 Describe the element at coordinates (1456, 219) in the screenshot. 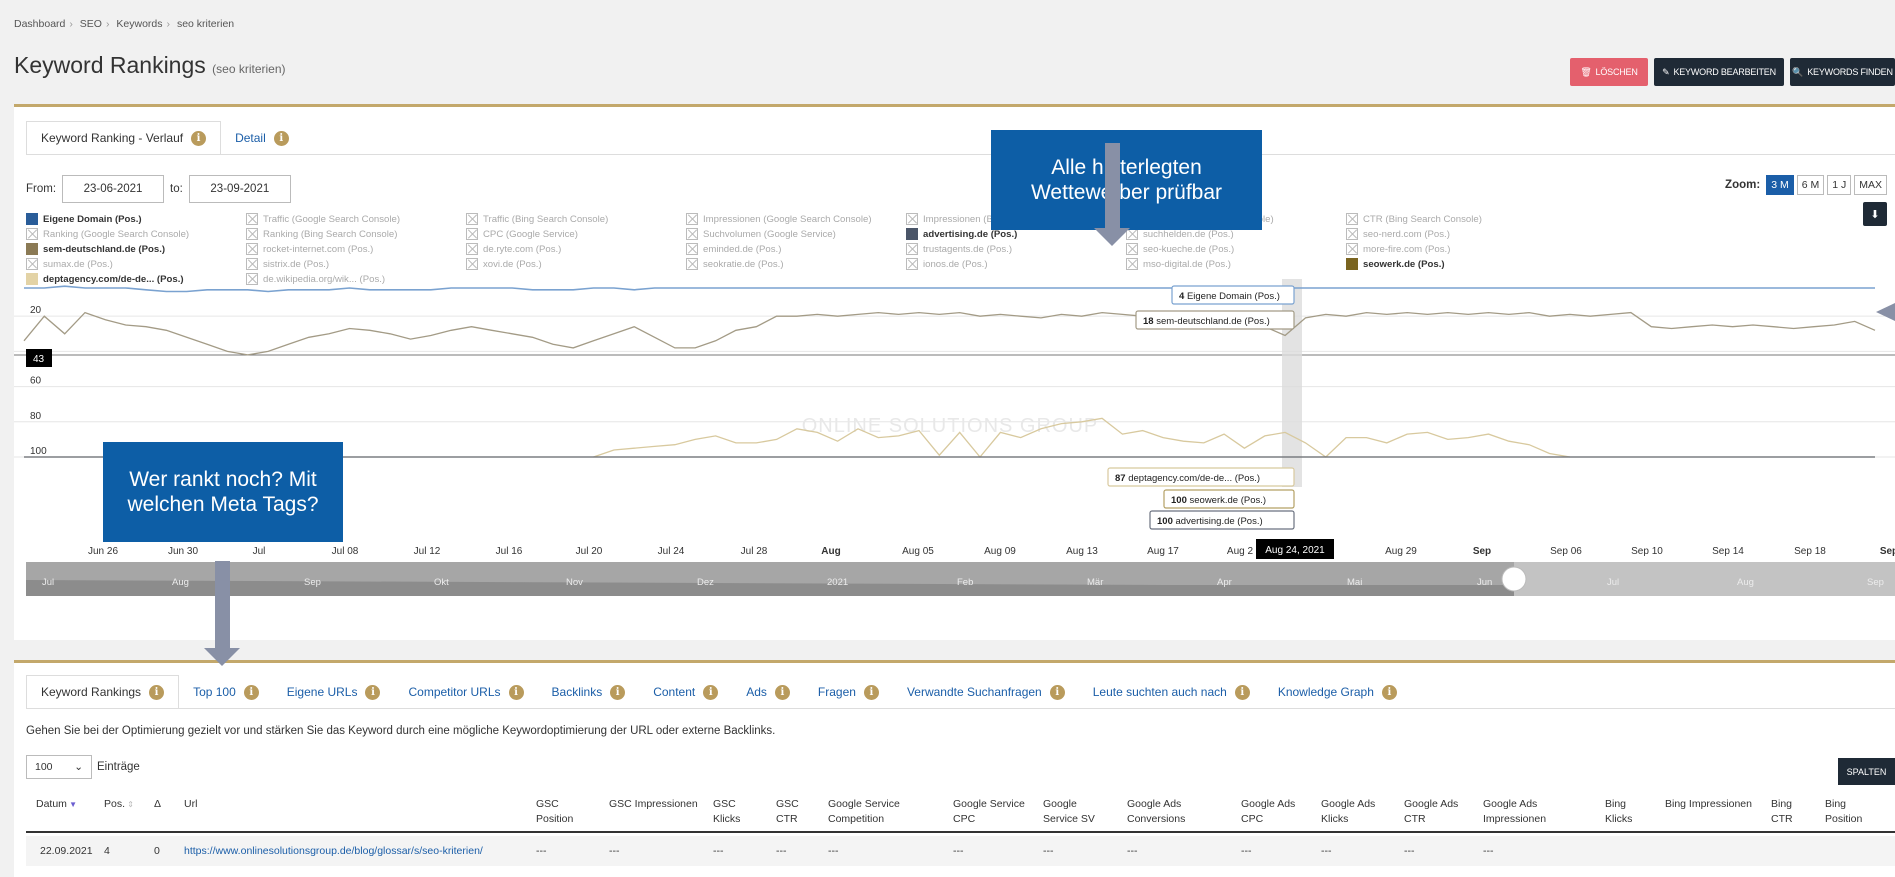

I see `legend-item: CTR (Bing Search Console)` at that location.